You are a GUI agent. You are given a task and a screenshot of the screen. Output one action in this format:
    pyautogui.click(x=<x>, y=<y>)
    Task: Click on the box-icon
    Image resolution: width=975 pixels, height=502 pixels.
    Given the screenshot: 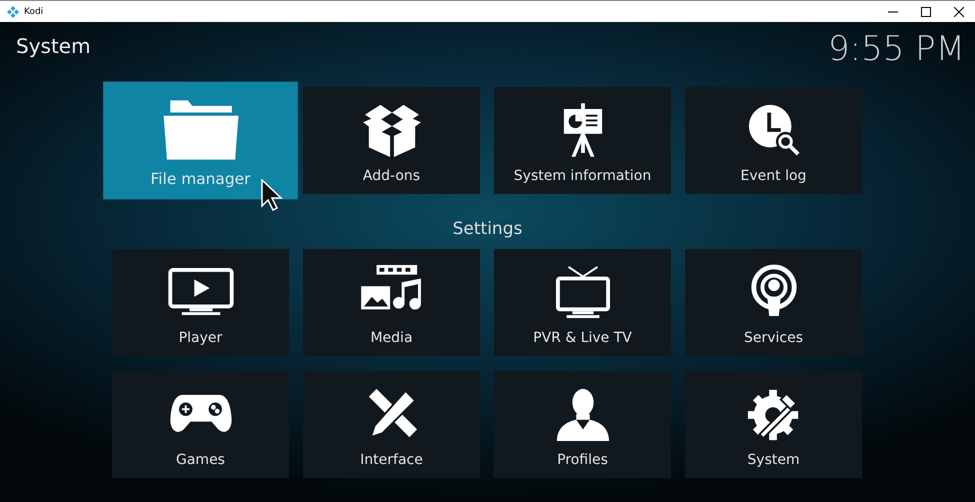 What is the action you would take?
    pyautogui.click(x=391, y=130)
    